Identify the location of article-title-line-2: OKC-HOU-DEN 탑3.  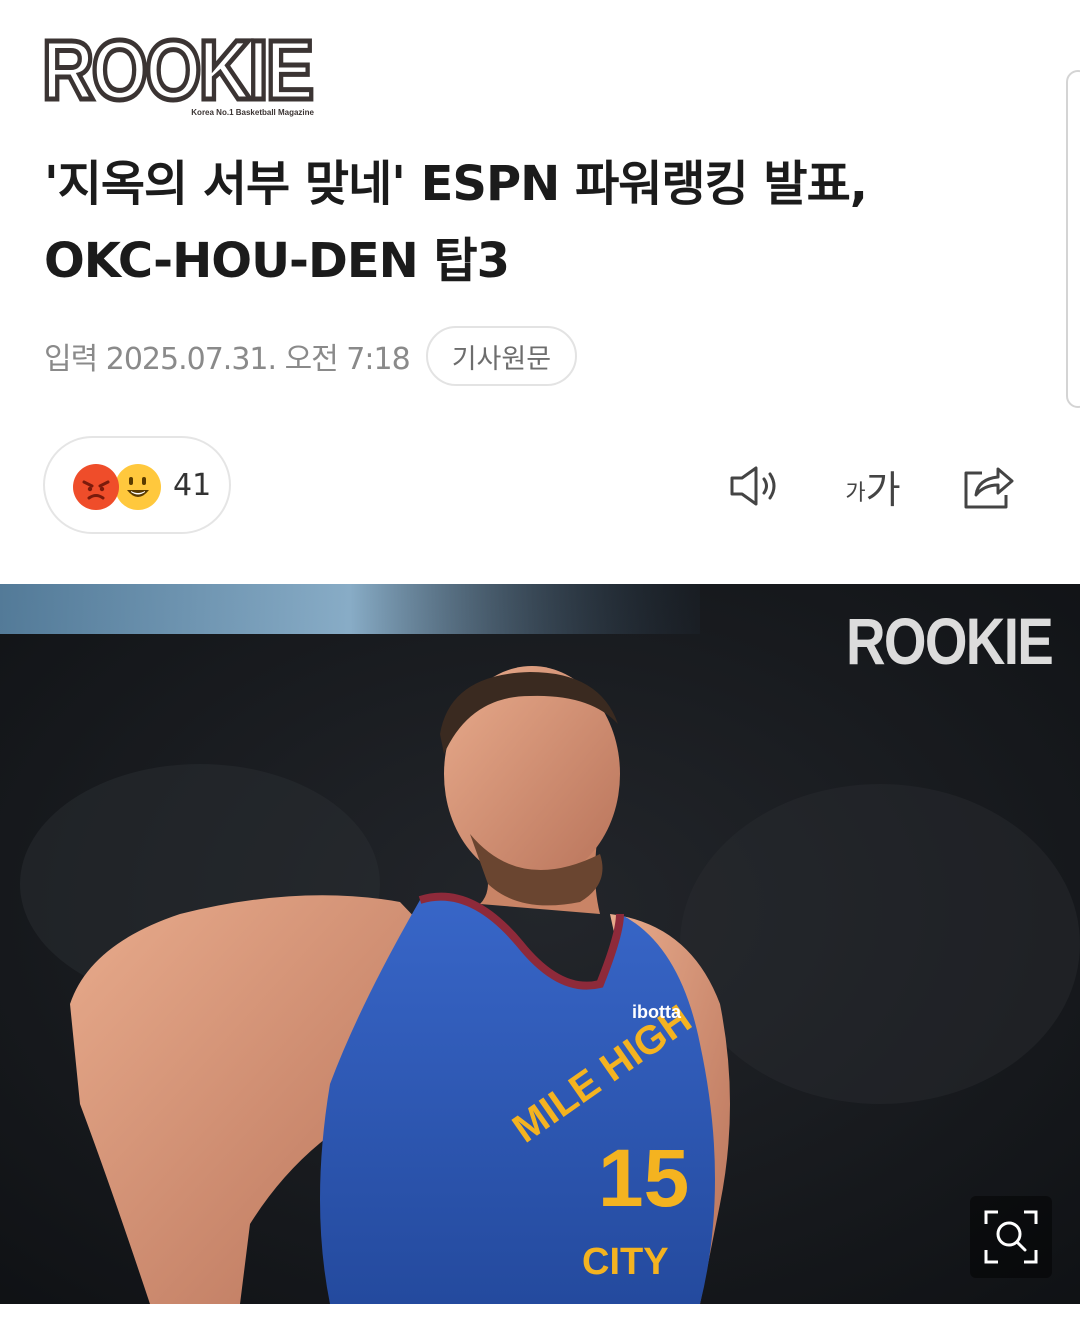
(277, 261).